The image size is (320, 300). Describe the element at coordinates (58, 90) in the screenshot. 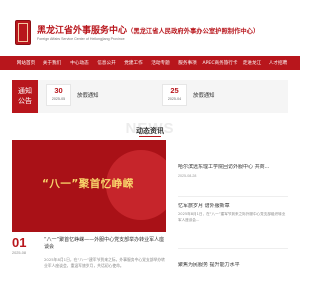

I see `date-day: 30` at that location.